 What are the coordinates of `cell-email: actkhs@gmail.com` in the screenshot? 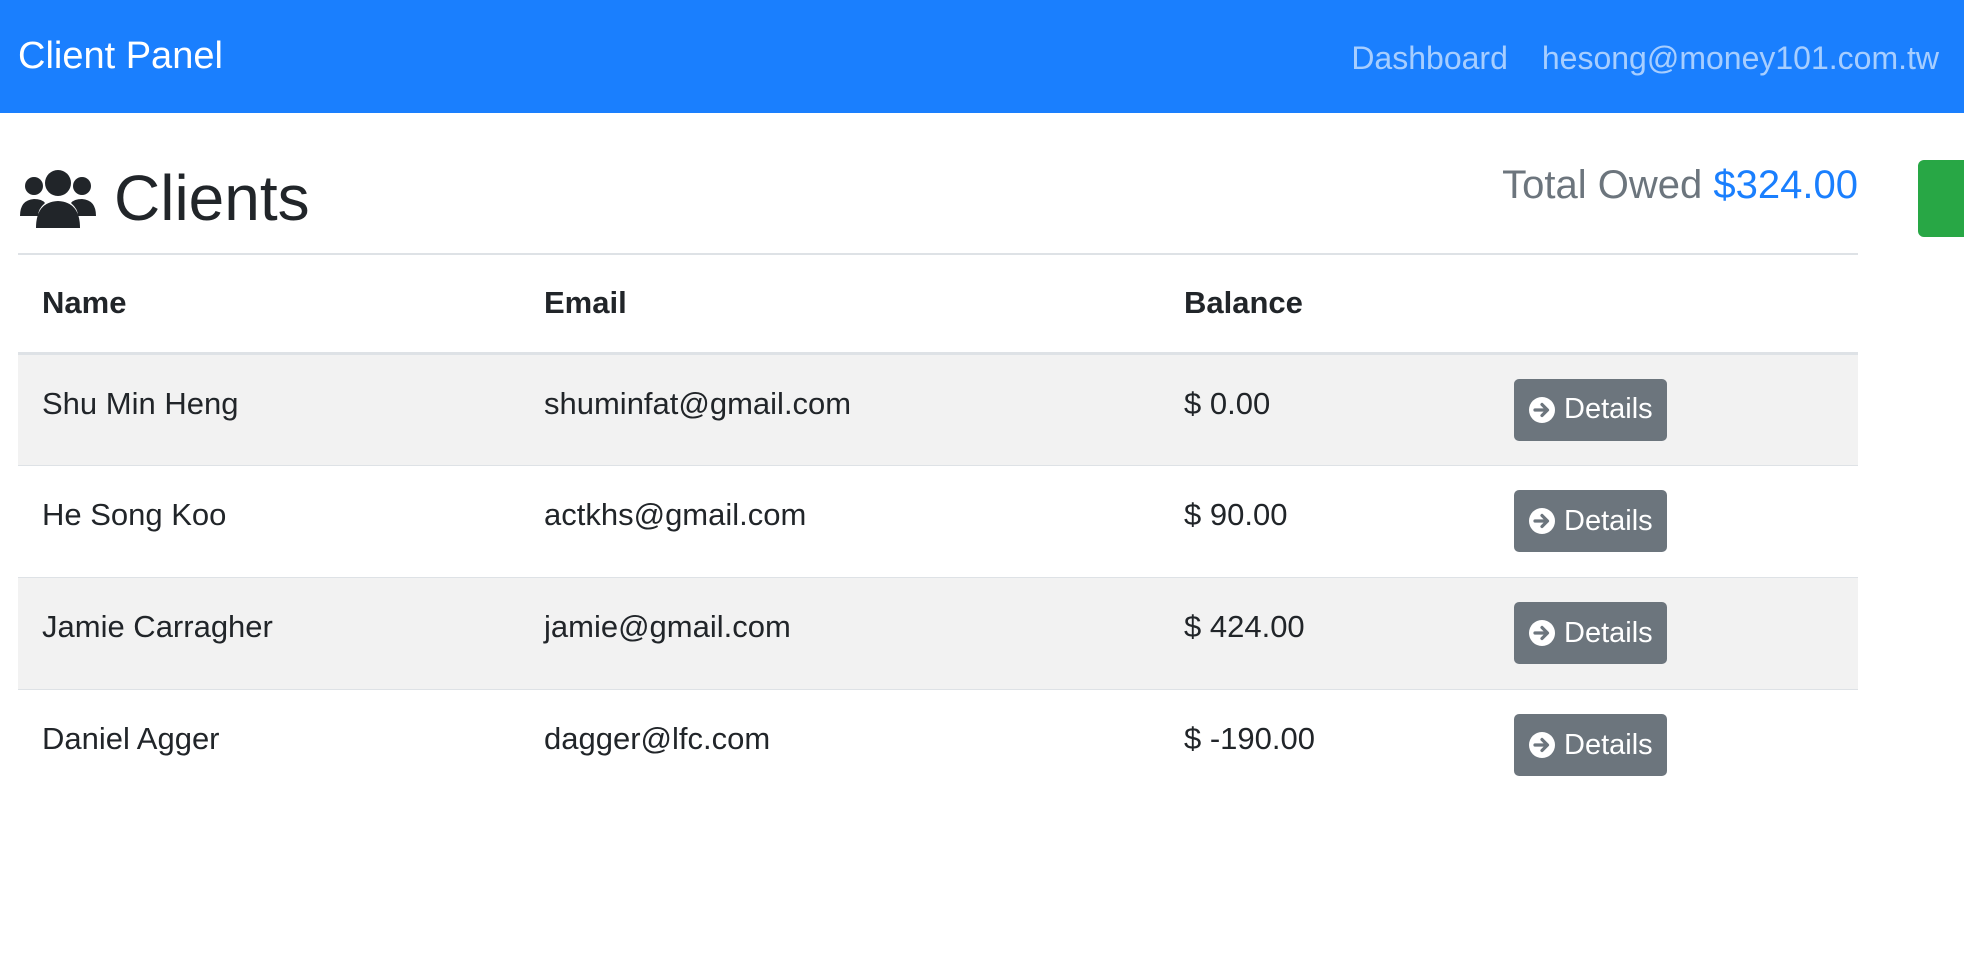 It's located at (840, 521).